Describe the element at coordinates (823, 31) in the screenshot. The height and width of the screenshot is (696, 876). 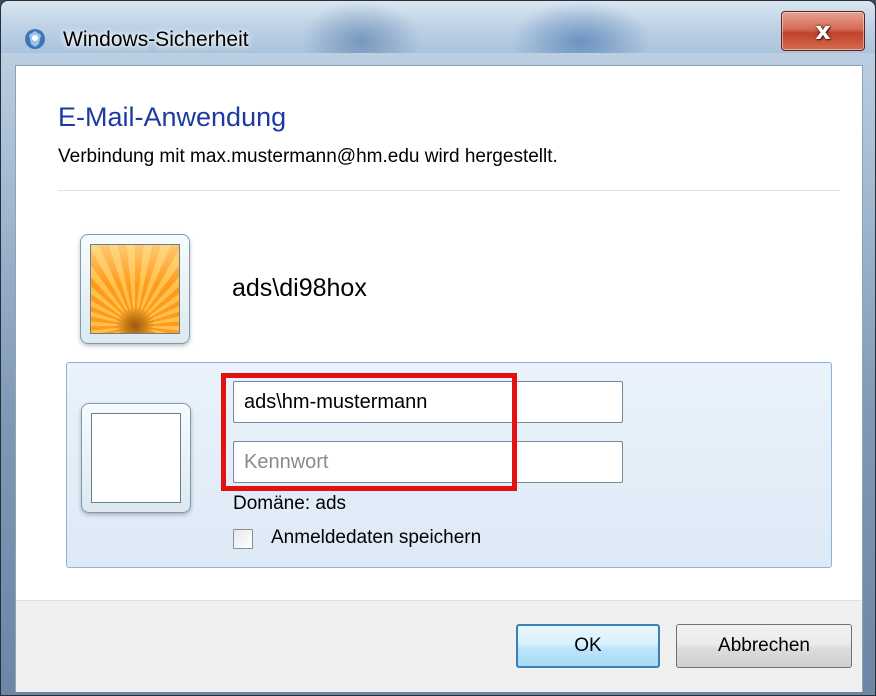
I see `close-button: x` at that location.